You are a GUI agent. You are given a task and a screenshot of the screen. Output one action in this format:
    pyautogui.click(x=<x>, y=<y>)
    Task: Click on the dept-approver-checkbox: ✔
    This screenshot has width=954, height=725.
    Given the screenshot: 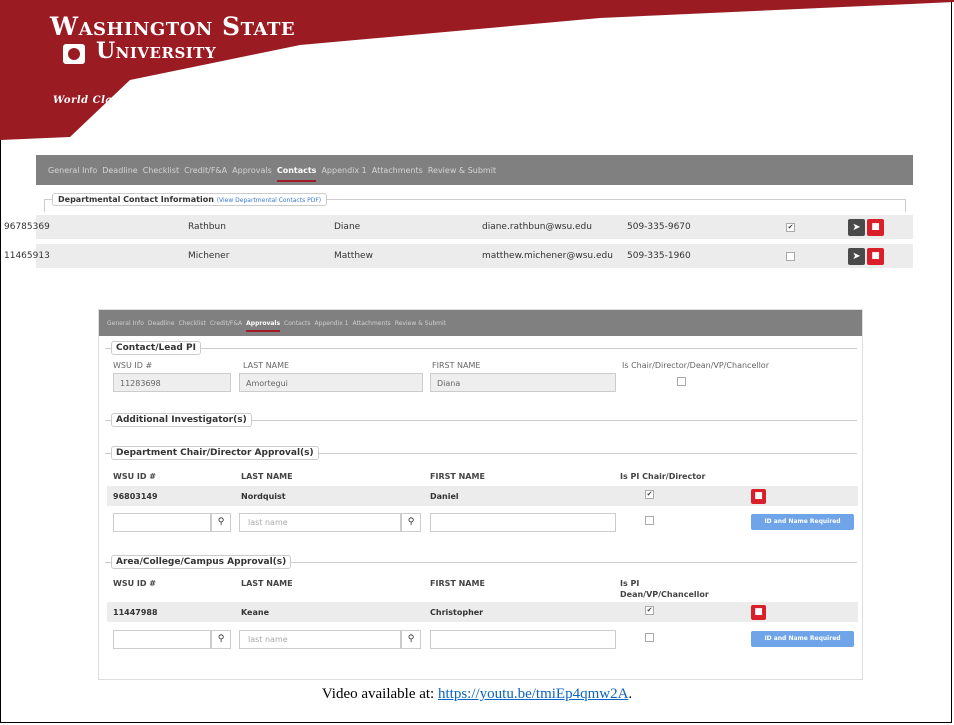 What is the action you would take?
    pyautogui.click(x=649, y=494)
    